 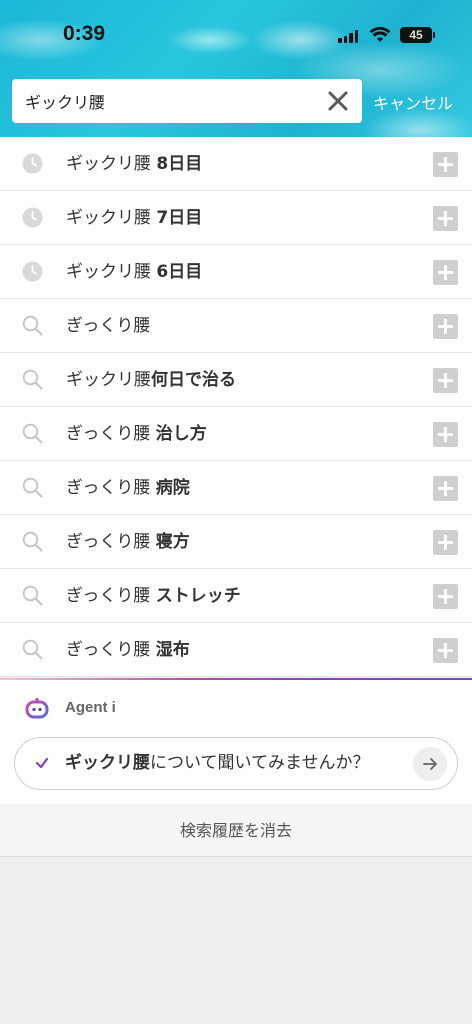 What do you see at coordinates (348, 36) in the screenshot?
I see `cellular-signal-icon` at bounding box center [348, 36].